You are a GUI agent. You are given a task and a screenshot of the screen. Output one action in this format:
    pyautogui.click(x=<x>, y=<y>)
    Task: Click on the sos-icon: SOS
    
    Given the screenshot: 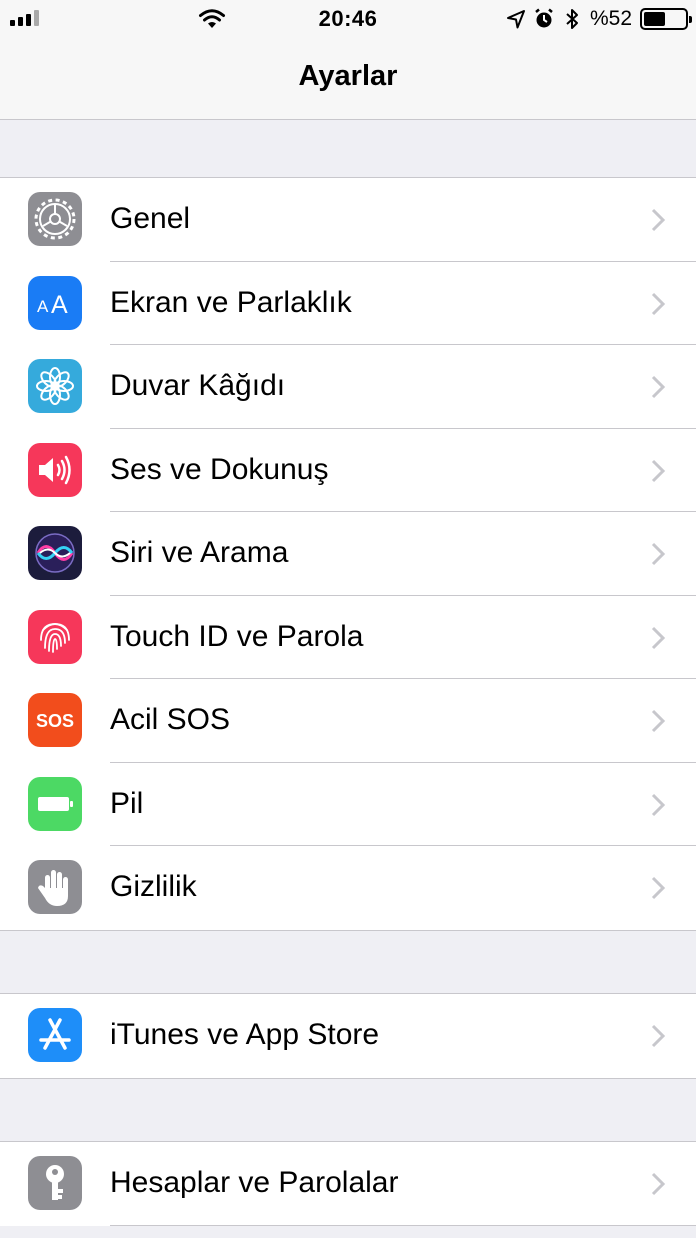 What is the action you would take?
    pyautogui.click(x=55, y=720)
    